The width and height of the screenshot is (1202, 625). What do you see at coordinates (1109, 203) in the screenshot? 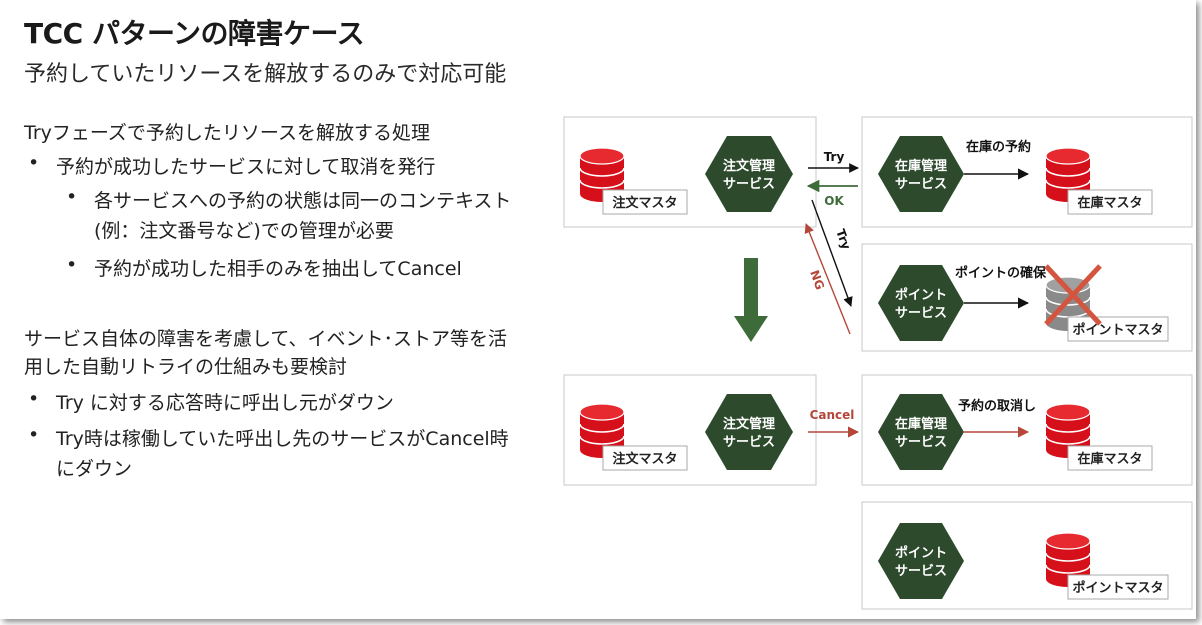
I see `inventory-master-label-top: 在庫マスタ` at bounding box center [1109, 203].